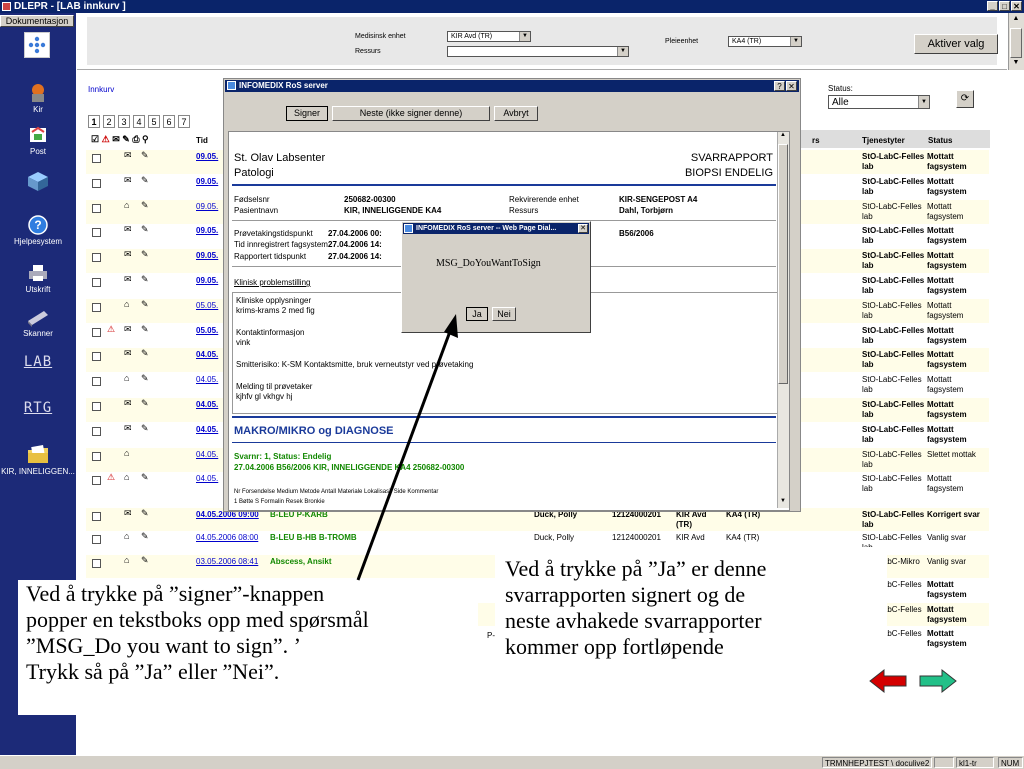 Image resolution: width=1024 pixels, height=769 pixels. Describe the element at coordinates (779, 86) in the screenshot. I see `dialog-help-button: ?` at that location.